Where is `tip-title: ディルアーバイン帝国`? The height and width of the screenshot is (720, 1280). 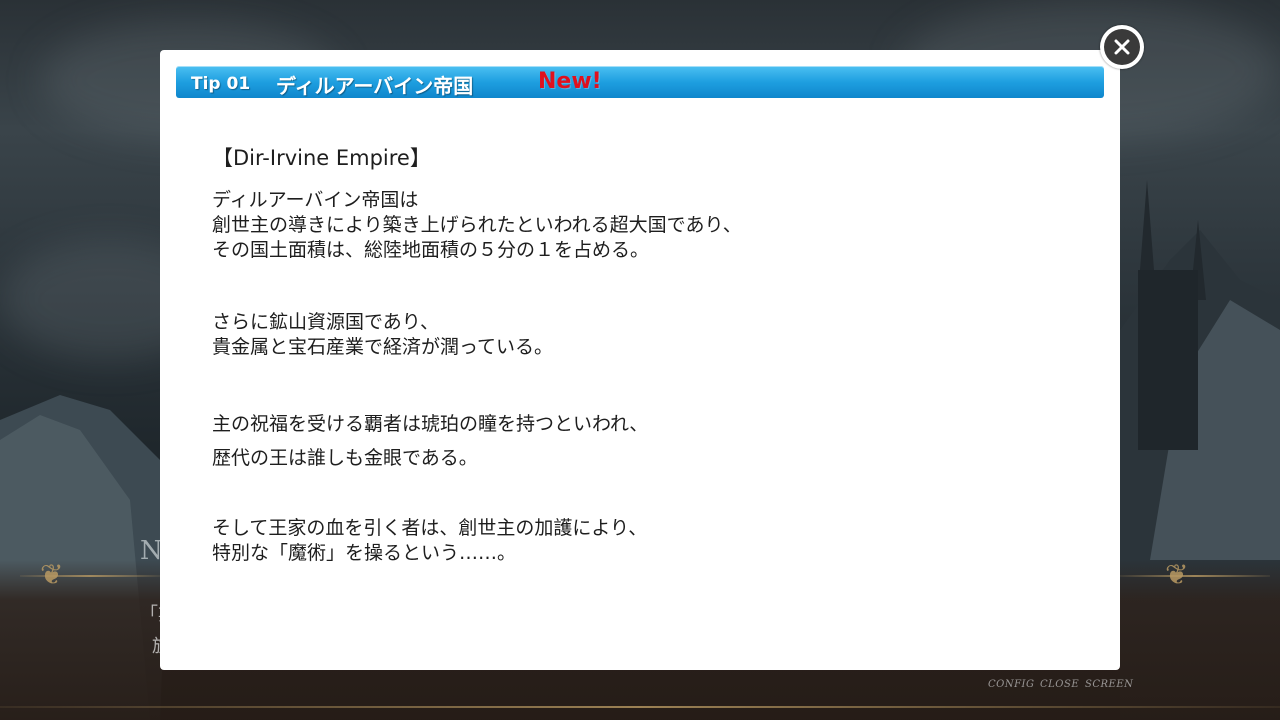
tip-title: ディルアーバイン帝国 is located at coordinates (375, 86).